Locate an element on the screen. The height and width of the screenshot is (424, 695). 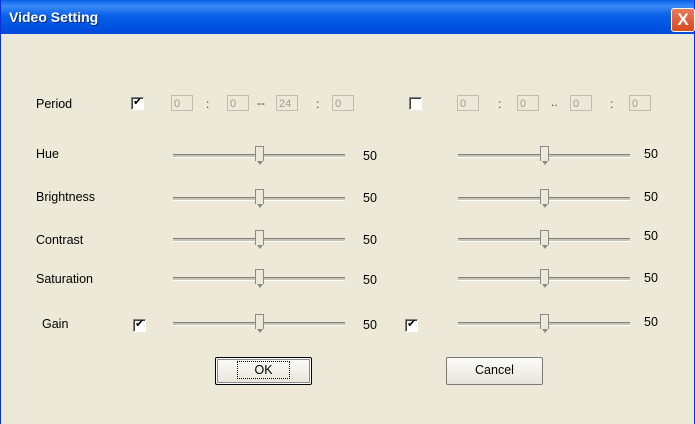
period-left-checkbox is located at coordinates (137, 102).